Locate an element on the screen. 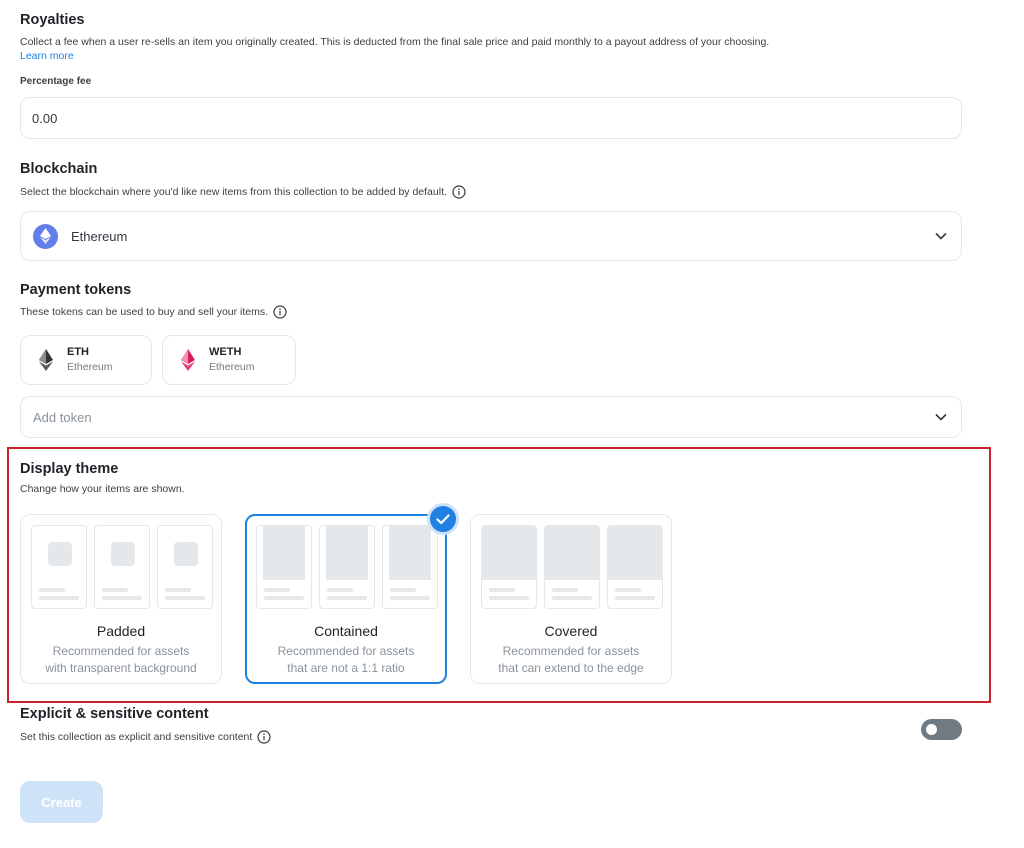  theme-description-line: that can extend to the edge is located at coordinates (571, 668).